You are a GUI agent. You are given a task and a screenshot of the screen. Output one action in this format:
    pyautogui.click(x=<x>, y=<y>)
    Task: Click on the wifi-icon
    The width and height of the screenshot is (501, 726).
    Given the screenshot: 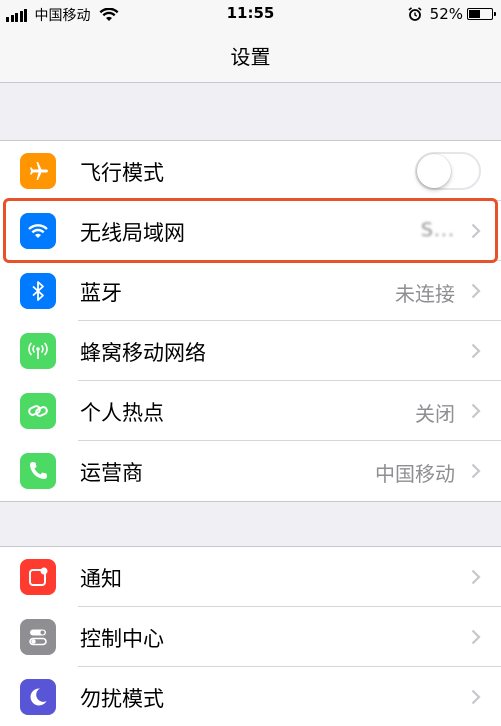 What is the action you would take?
    pyautogui.click(x=38, y=231)
    